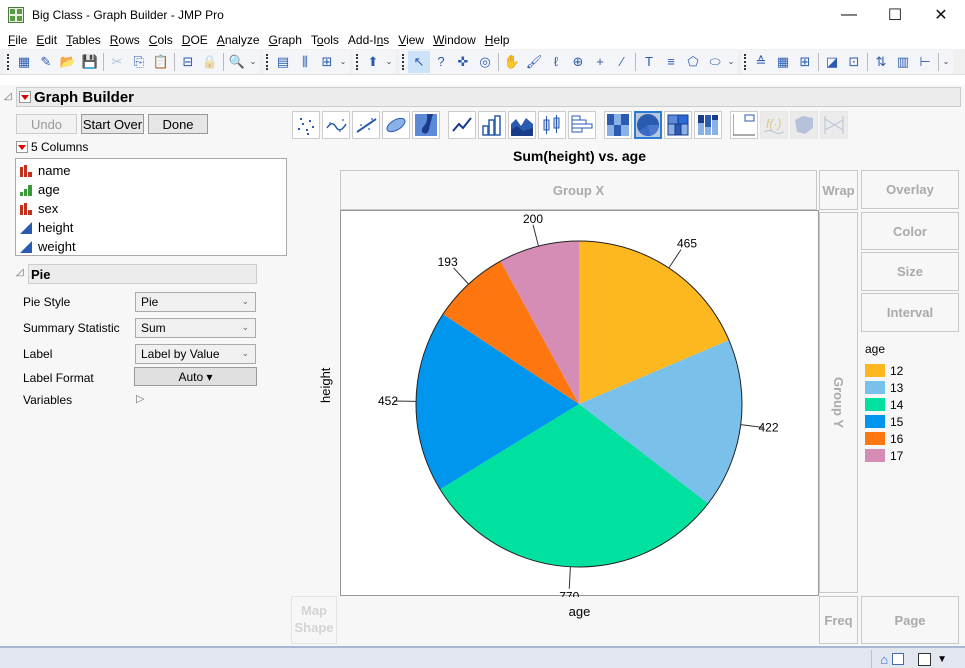  Describe the element at coordinates (898, 659) in the screenshot. I see `data-table-icon` at that location.